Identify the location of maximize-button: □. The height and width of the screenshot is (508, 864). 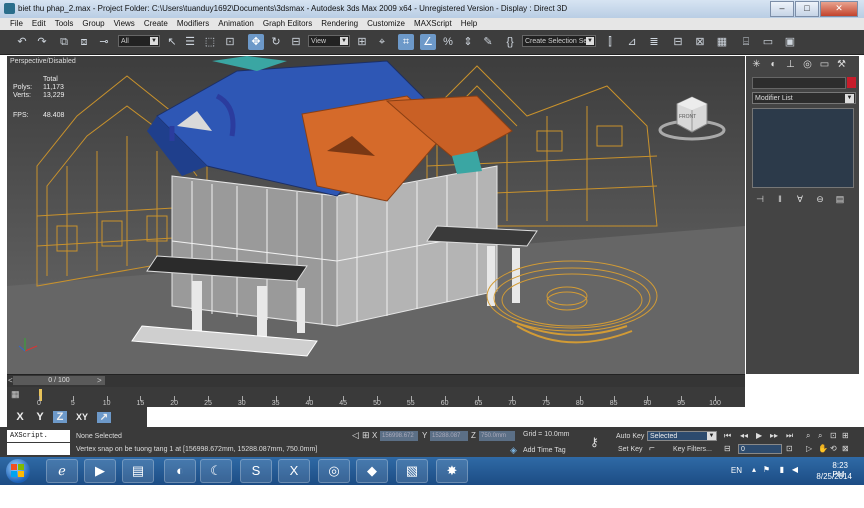
(807, 9).